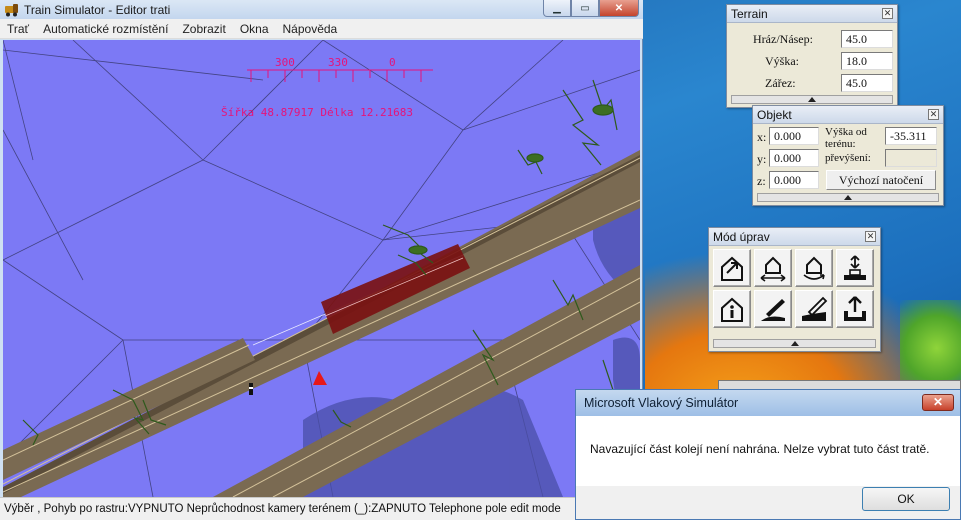 Image resolution: width=961 pixels, height=520 pixels. I want to click on edit-mode-panel-titlebar: Mód úprav ✕, so click(794, 237).